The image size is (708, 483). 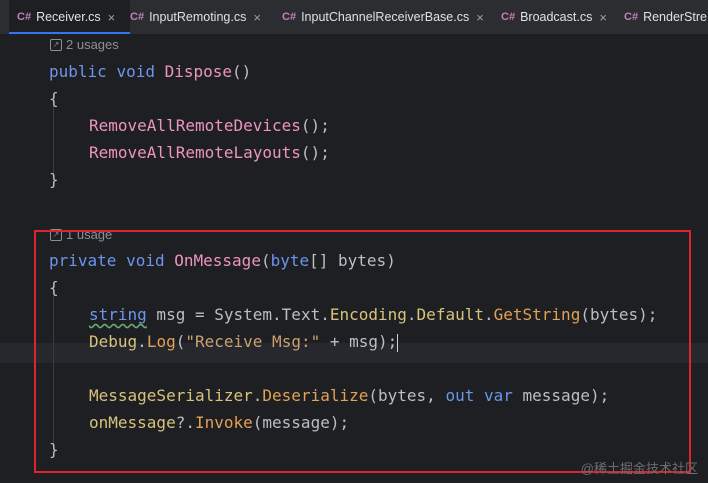 I want to click on usages-hint-dispose: ↗ 2 usages, so click(x=84, y=44).